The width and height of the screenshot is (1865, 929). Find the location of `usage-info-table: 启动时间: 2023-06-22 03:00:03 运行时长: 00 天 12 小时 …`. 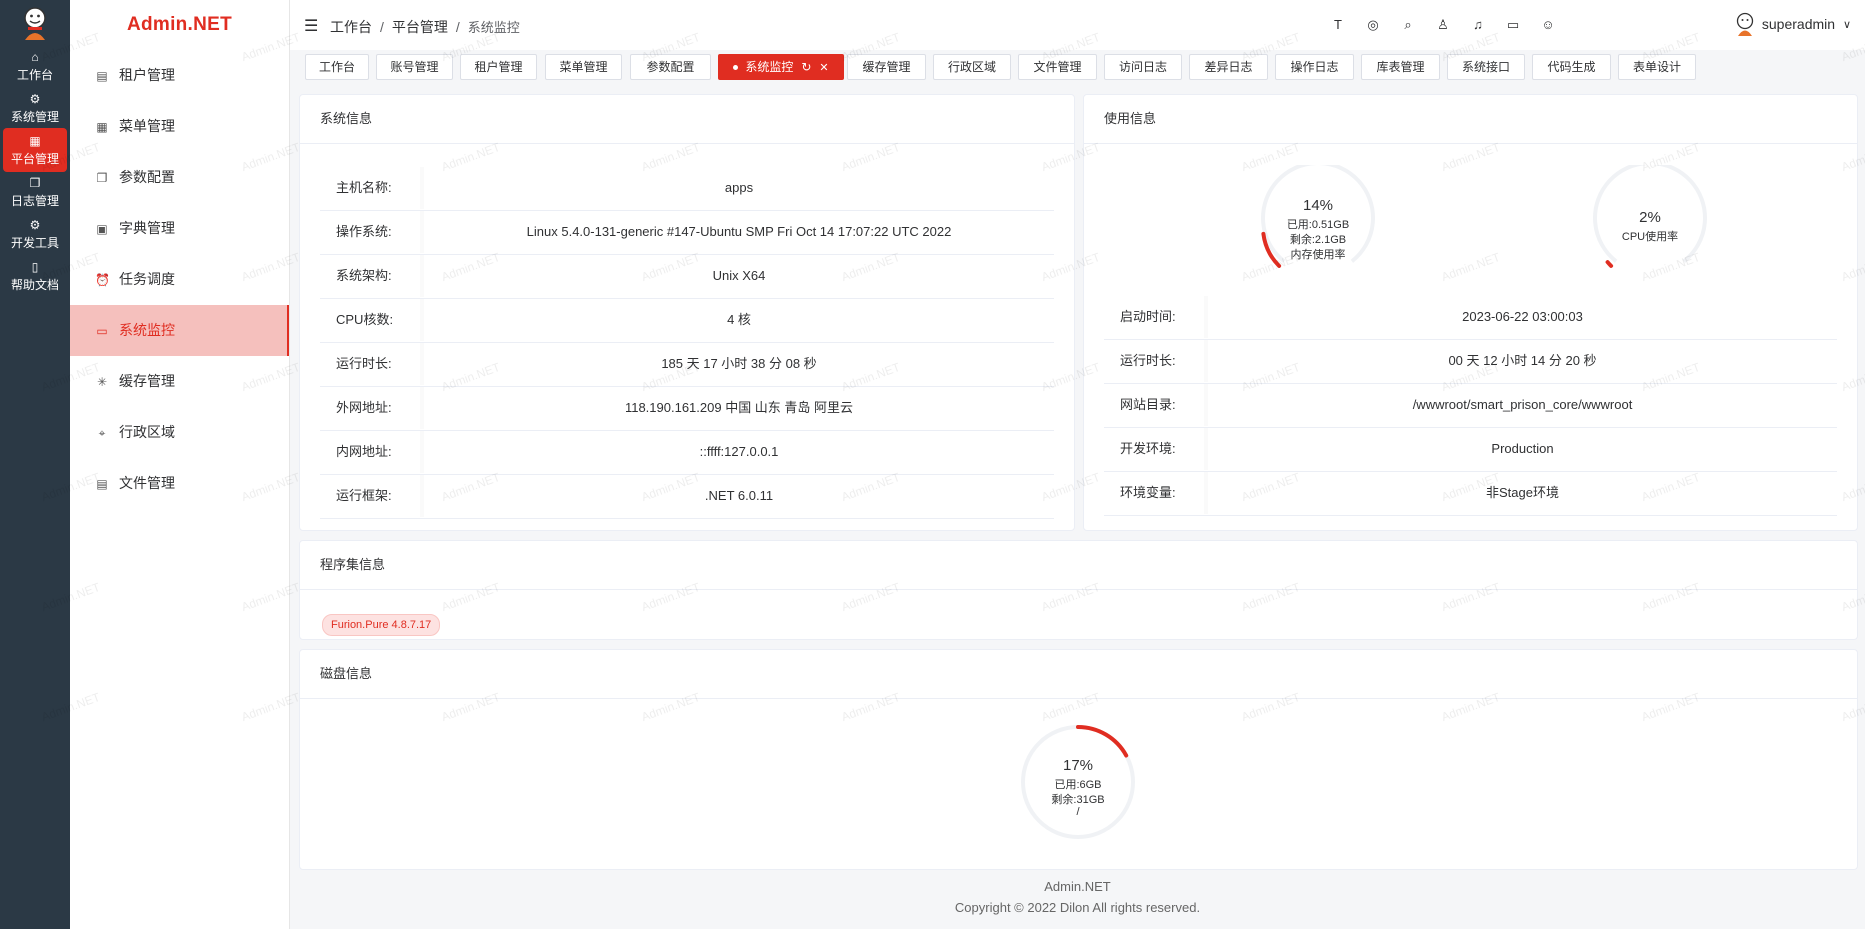

usage-info-table: 启动时间: 2023-06-22 03:00:03 运行时长: 00 天 12 小时 … is located at coordinates (1470, 406).